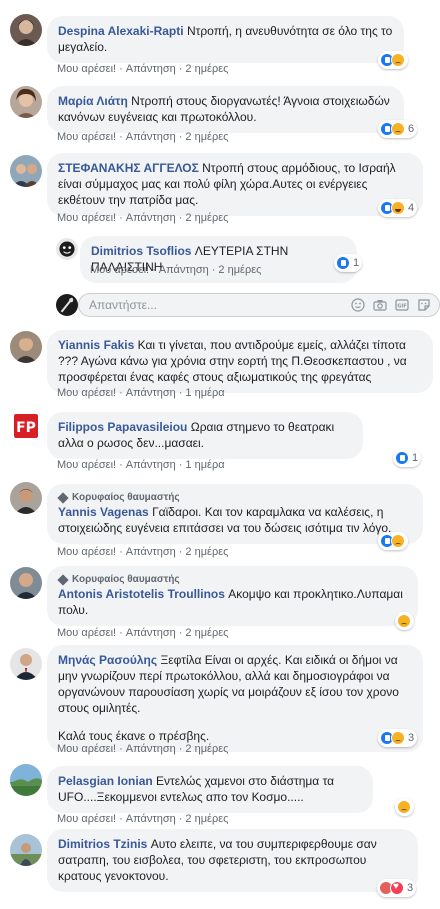 The width and height of the screenshot is (440, 909). I want to click on camera-icon, so click(380, 305).